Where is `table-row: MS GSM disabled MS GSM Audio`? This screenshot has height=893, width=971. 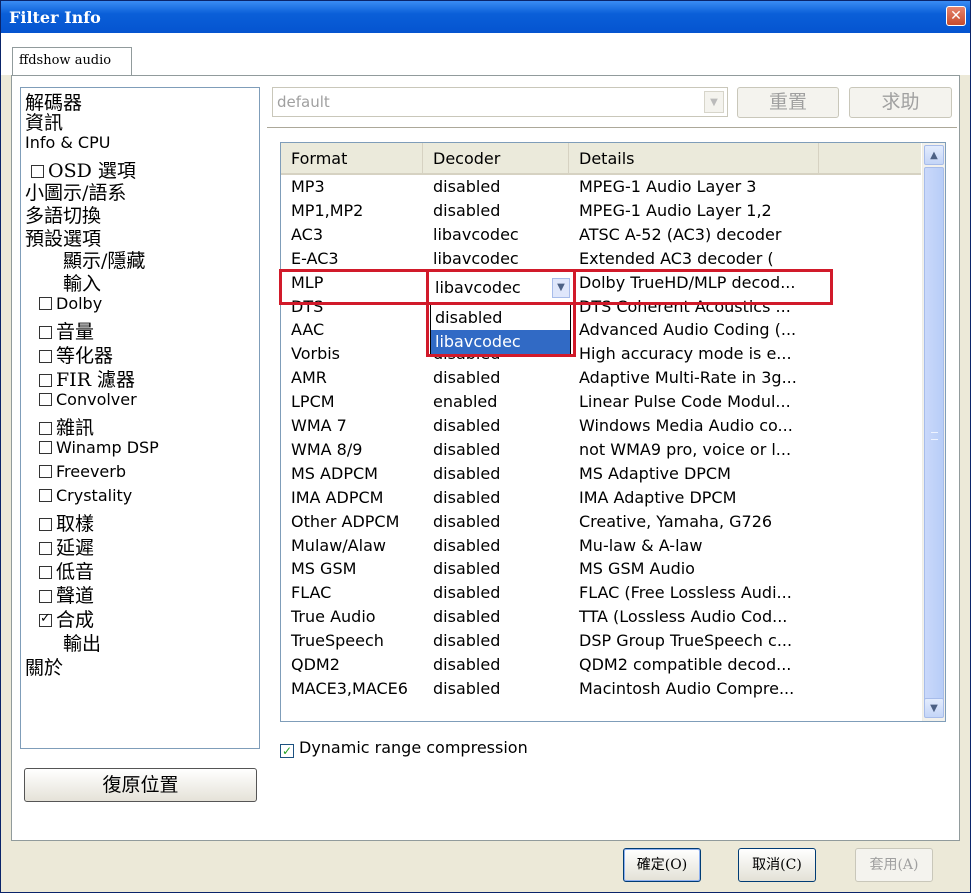
table-row: MS GSM disabled MS GSM Audio is located at coordinates (601, 569).